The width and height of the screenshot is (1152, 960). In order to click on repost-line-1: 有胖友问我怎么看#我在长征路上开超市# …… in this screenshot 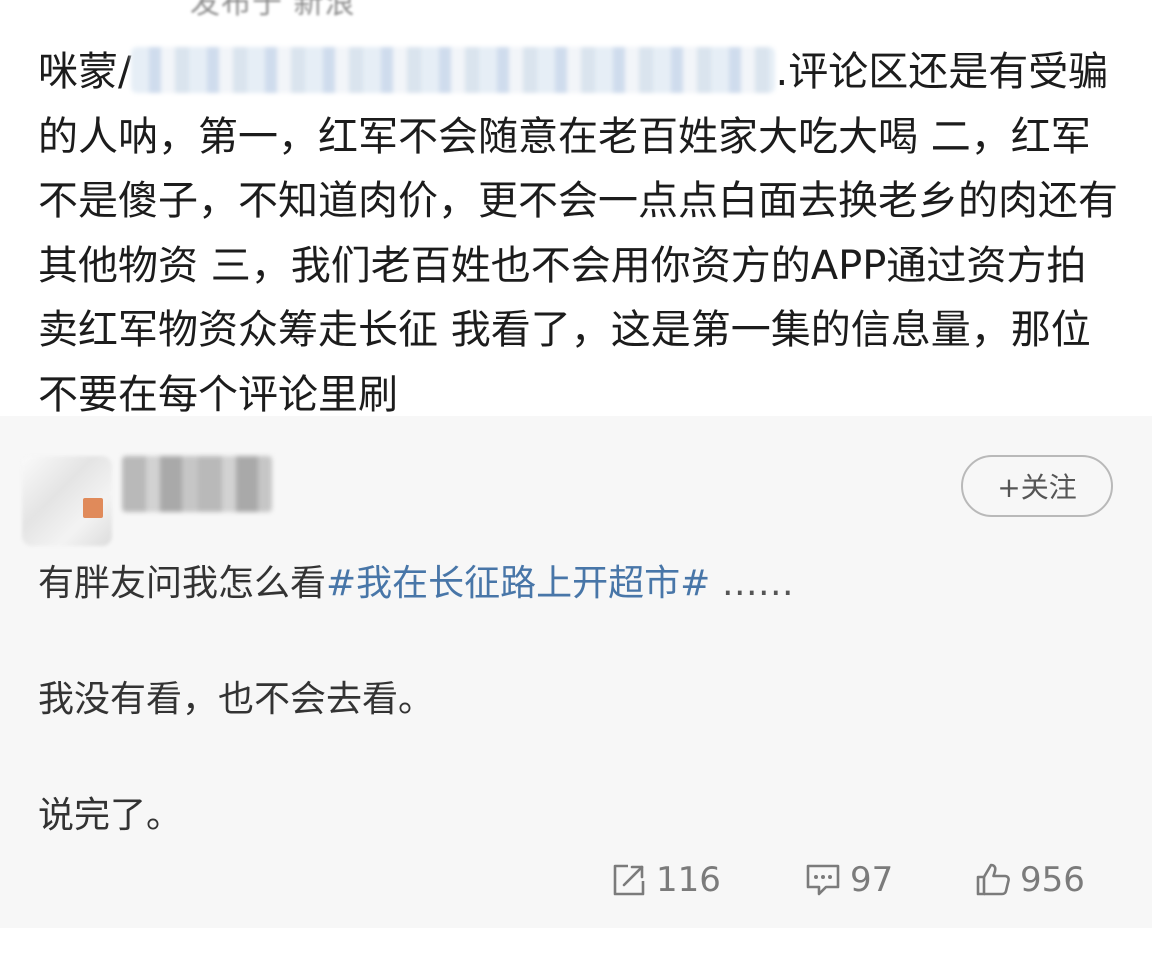, I will do `click(416, 580)`.